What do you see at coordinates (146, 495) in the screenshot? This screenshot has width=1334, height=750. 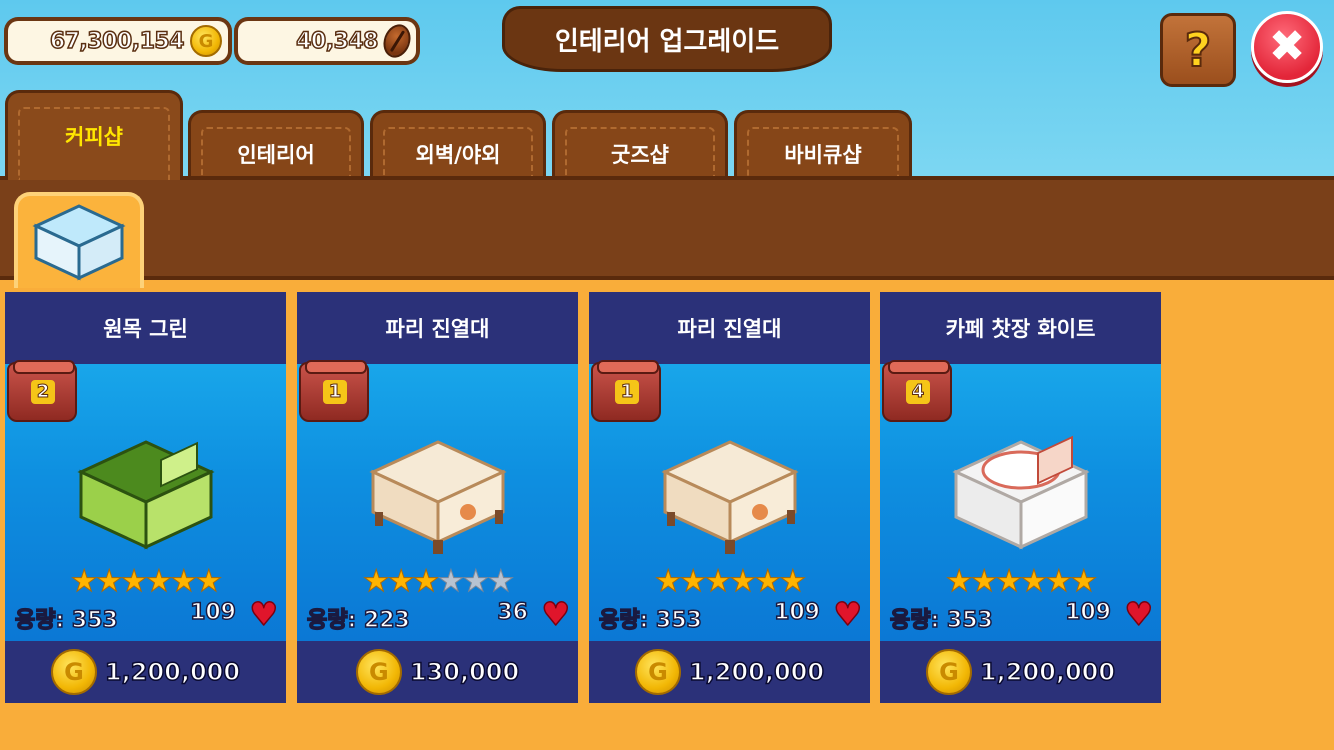 I see `green-counter-icon` at bounding box center [146, 495].